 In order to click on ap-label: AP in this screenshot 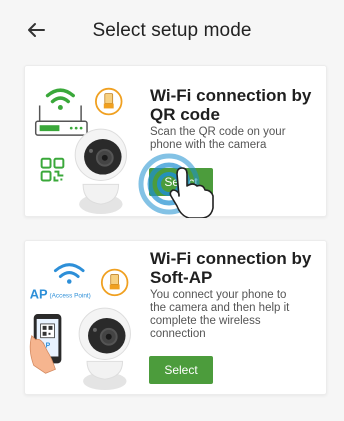, I will do `click(39, 293)`.